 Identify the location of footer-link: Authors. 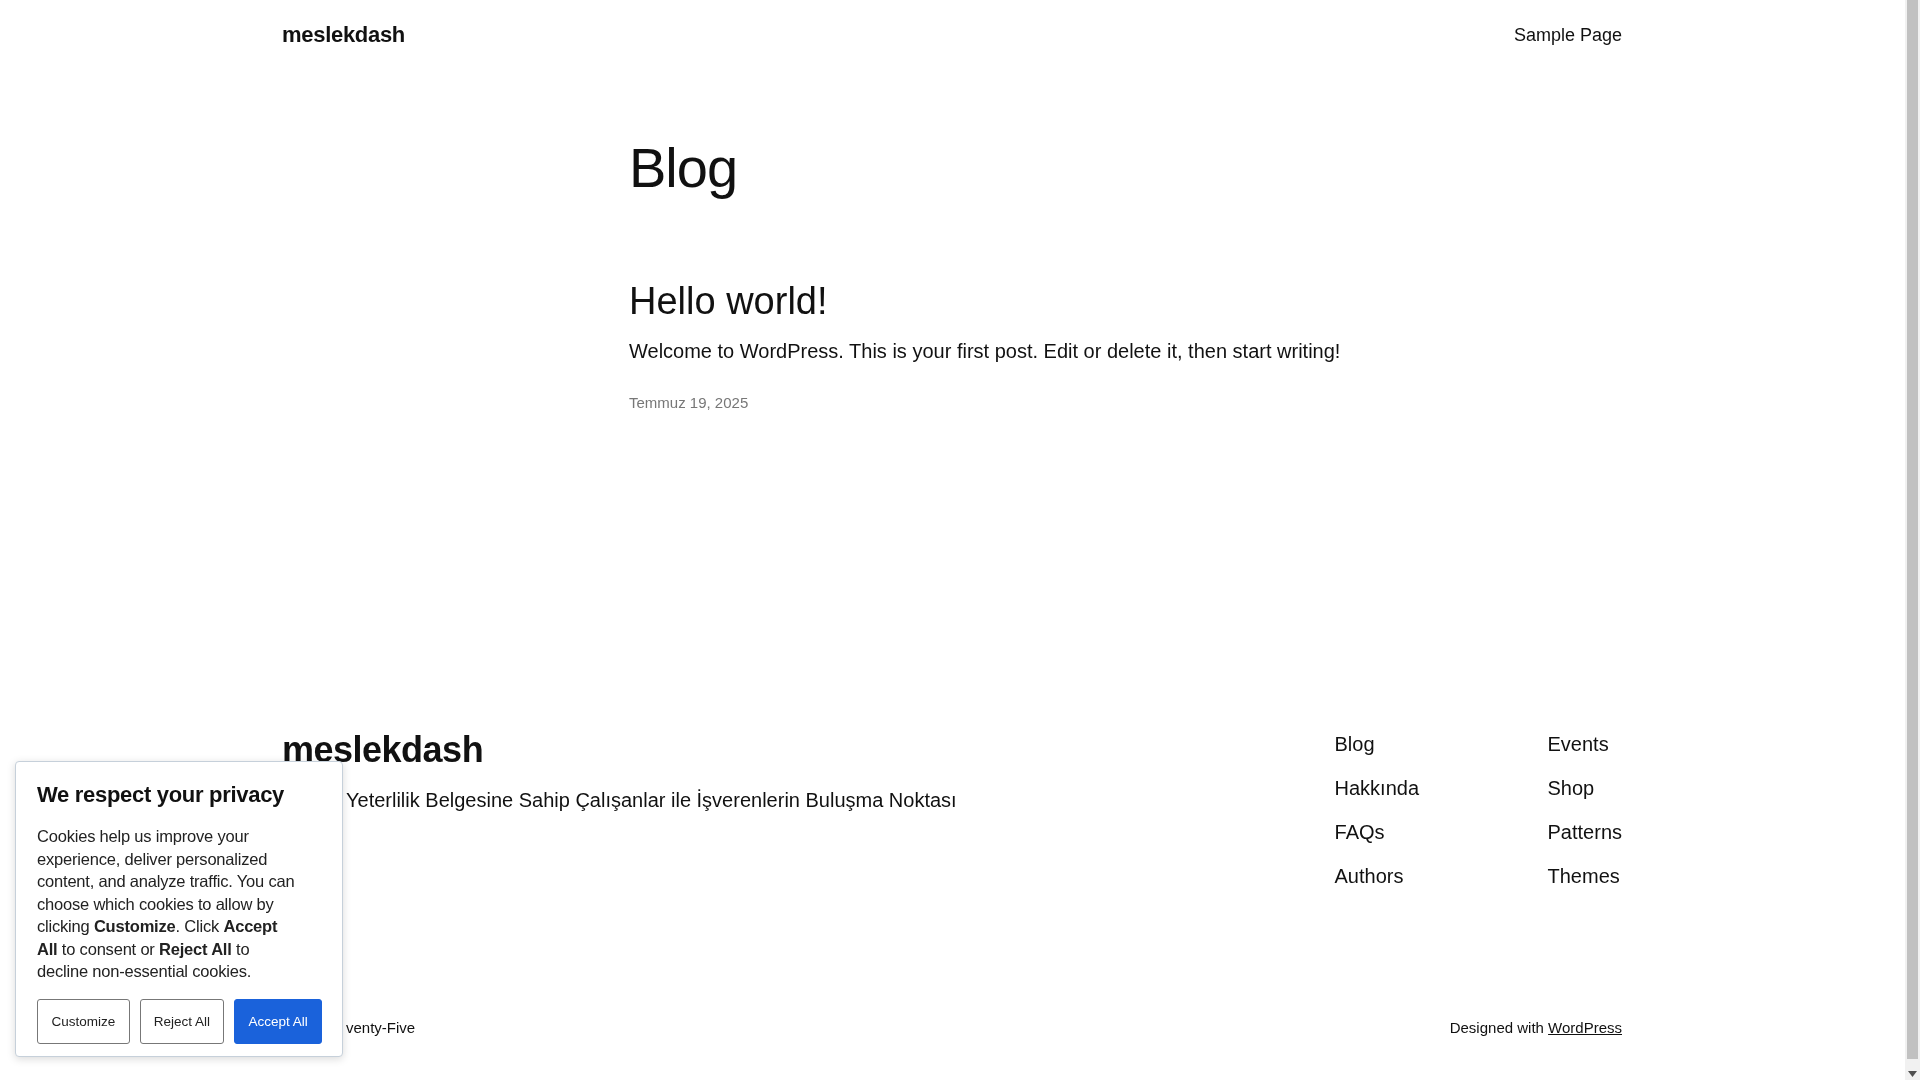
(1441, 876).